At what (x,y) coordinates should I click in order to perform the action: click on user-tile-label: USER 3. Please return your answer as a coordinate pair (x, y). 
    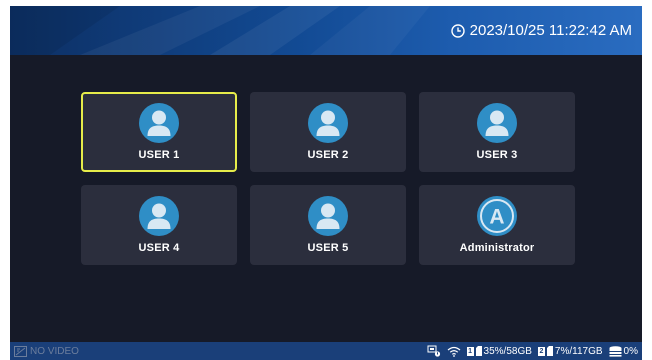
    Looking at the image, I should click on (497, 155).